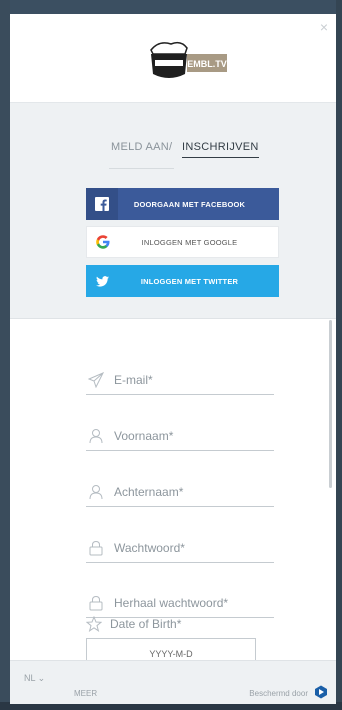 The width and height of the screenshot is (342, 710). I want to click on facebook-button: DOORGAAN MET FACEBOOK, so click(182, 204).